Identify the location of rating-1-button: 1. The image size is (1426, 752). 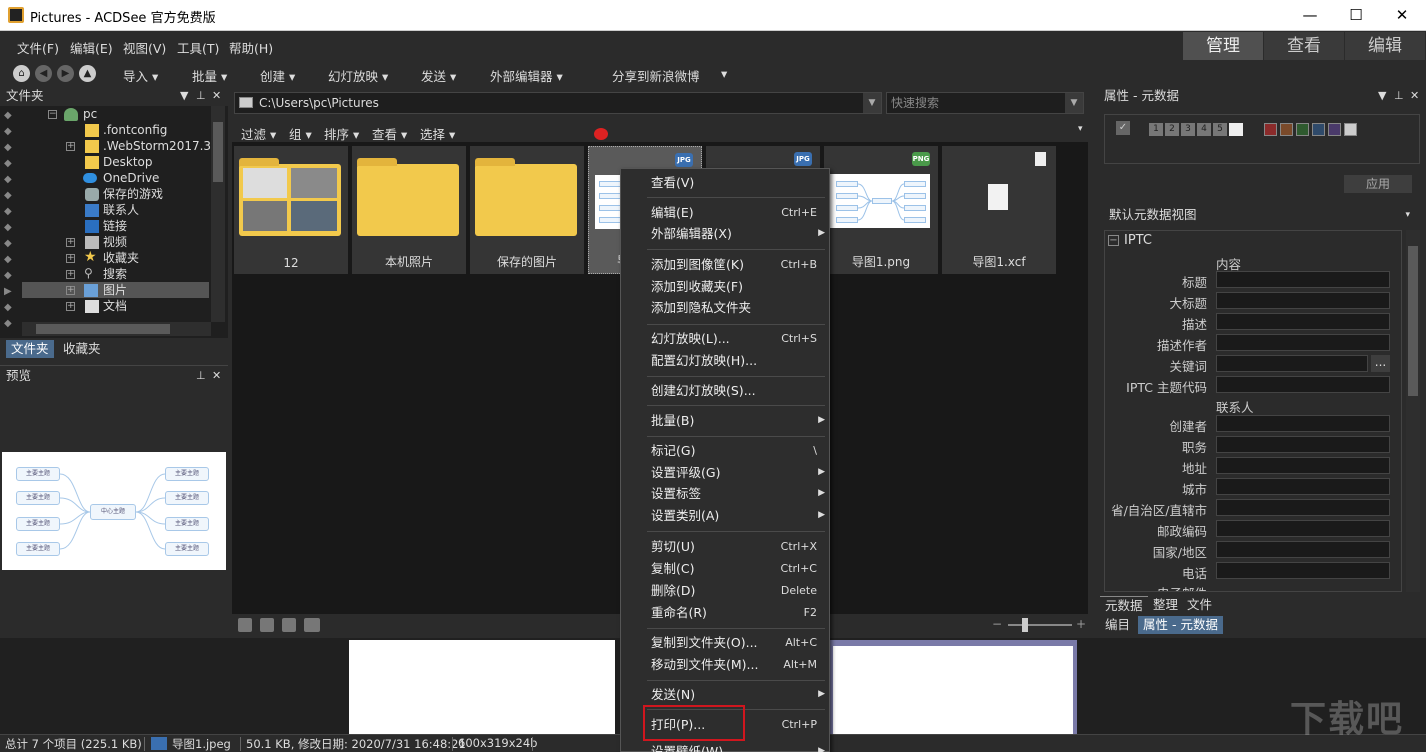
(1156, 129).